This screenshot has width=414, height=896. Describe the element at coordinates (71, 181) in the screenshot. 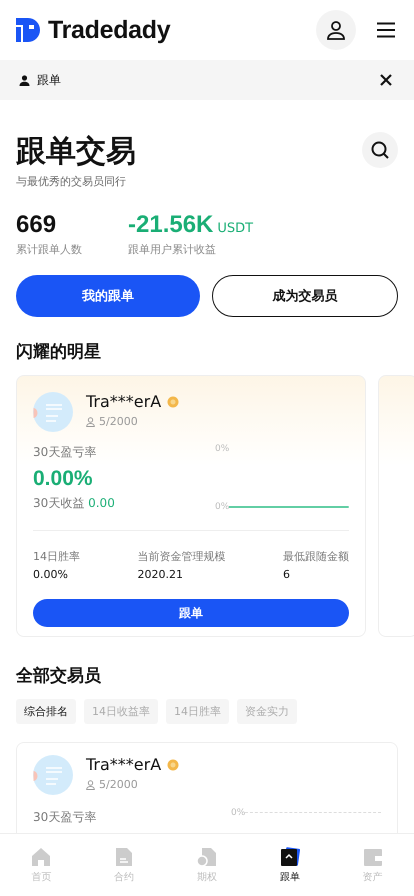

I see `page-subtitle: 与最优秀的交易员同行` at that location.